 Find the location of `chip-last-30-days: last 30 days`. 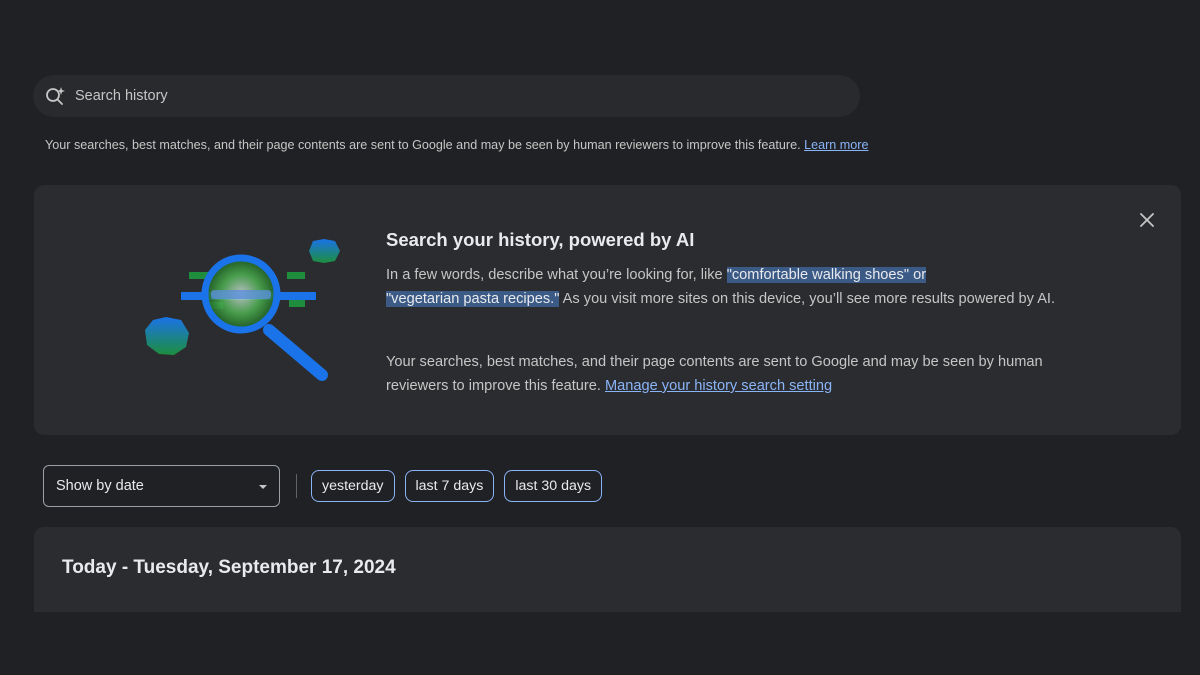

chip-last-30-days: last 30 days is located at coordinates (553, 486).